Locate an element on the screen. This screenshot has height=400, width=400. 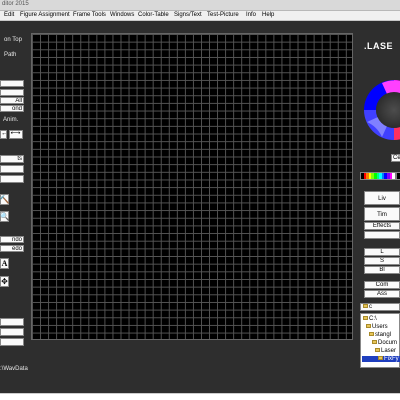
tree-item-selected: FixFy is located at coordinates (381, 359).